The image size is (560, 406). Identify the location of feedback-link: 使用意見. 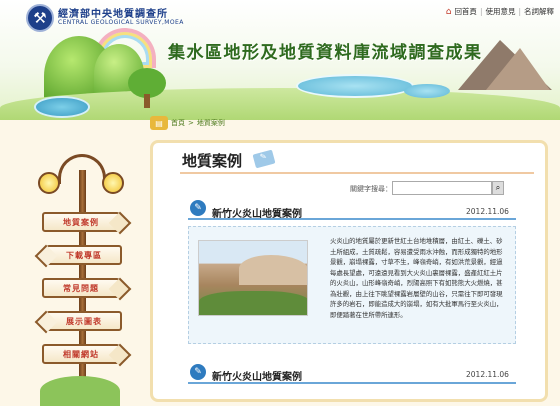
(500, 11).